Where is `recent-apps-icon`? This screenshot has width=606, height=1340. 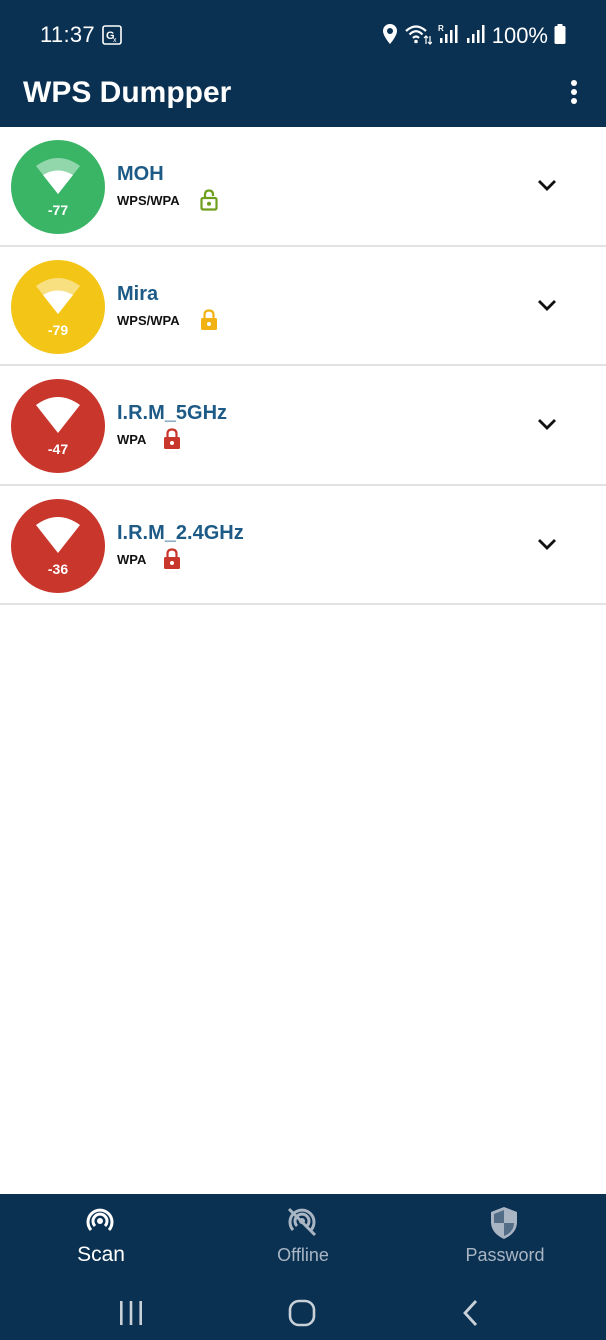 recent-apps-icon is located at coordinates (131, 1313).